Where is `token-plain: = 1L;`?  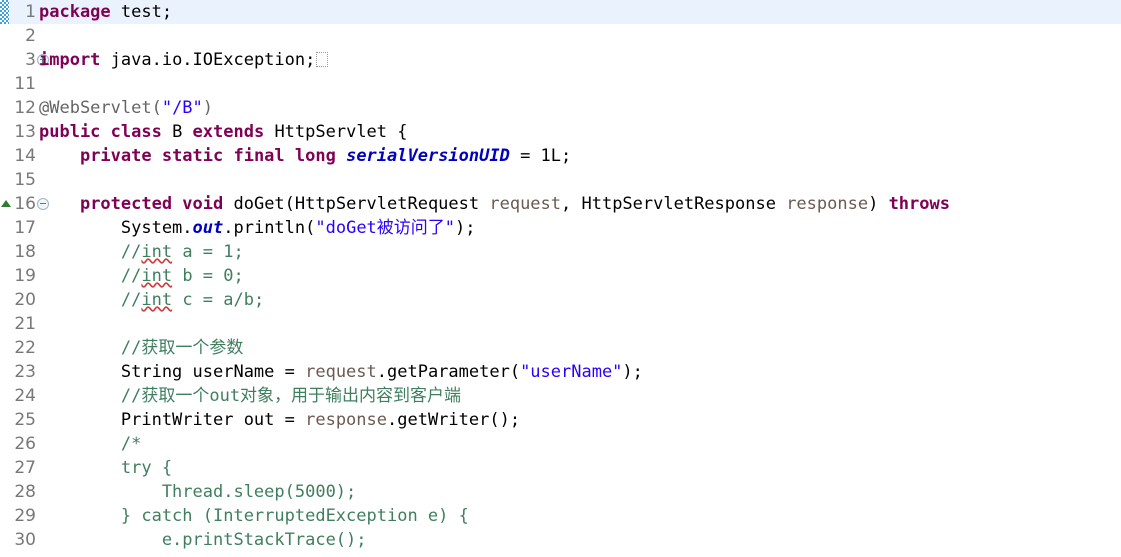 token-plain: = 1L; is located at coordinates (540, 156).